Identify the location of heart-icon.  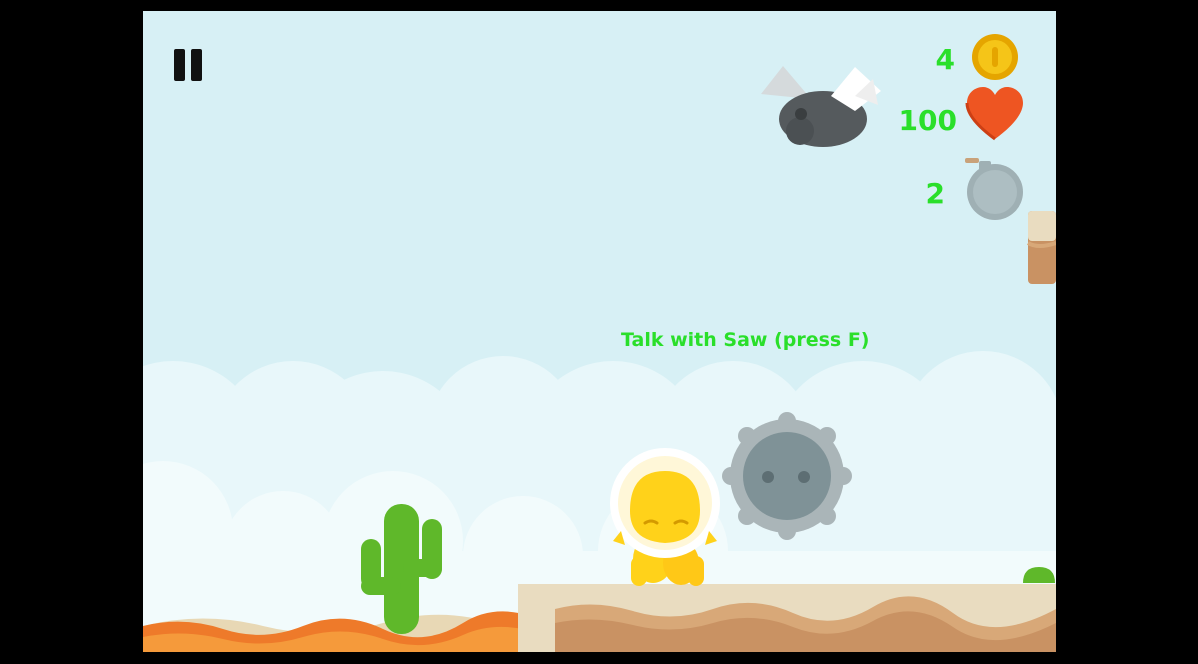
(994, 114).